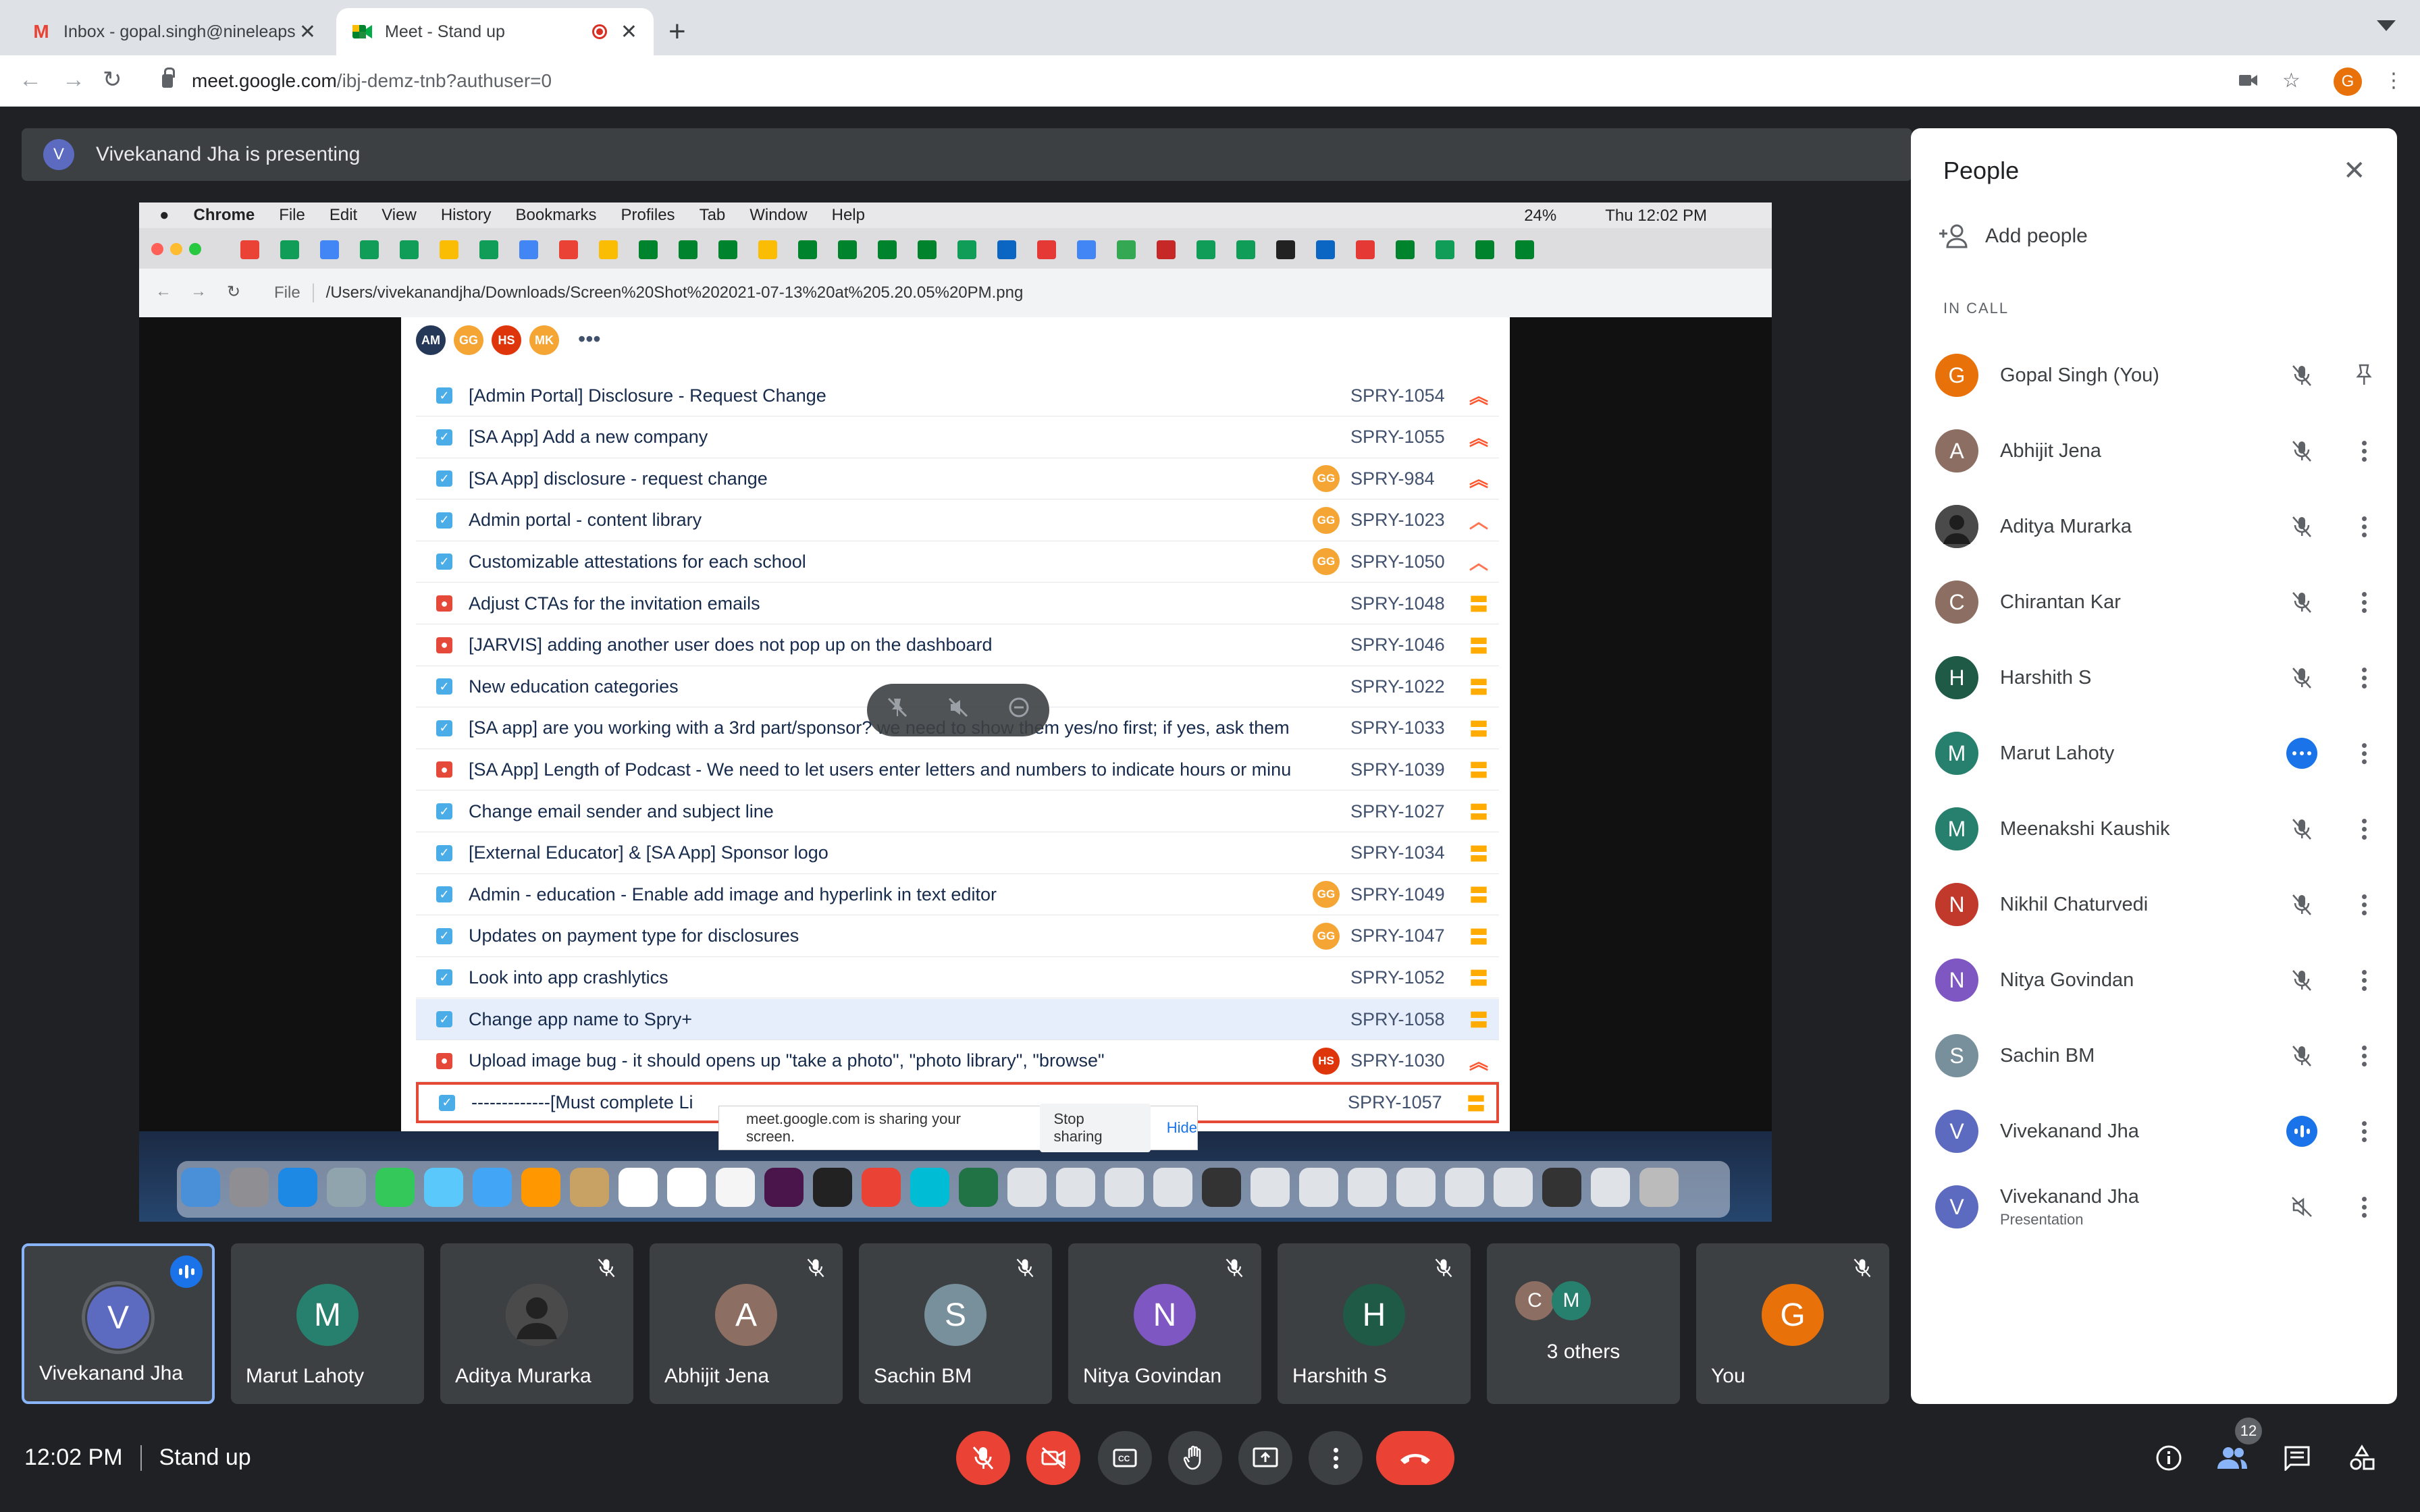  I want to click on participant-tile: G You, so click(1792, 1323).